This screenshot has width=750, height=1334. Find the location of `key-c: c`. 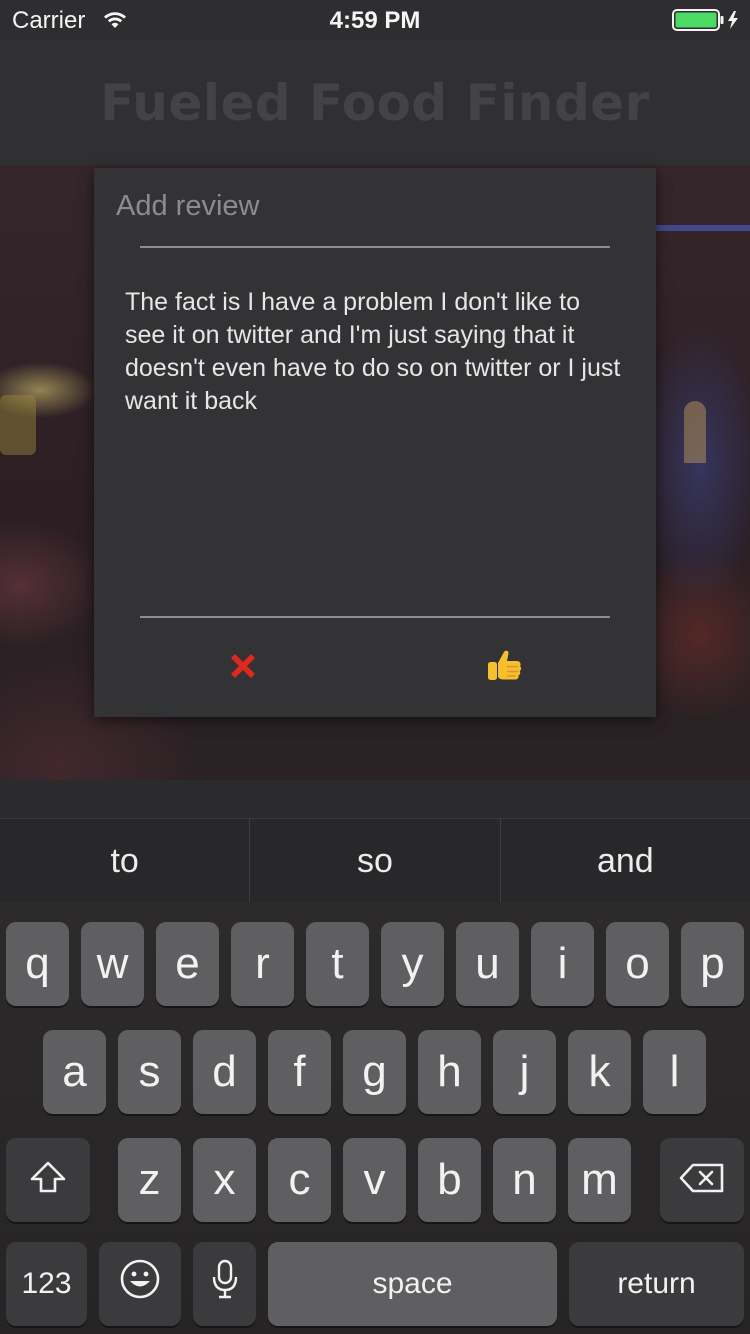

key-c: c is located at coordinates (299, 1180).